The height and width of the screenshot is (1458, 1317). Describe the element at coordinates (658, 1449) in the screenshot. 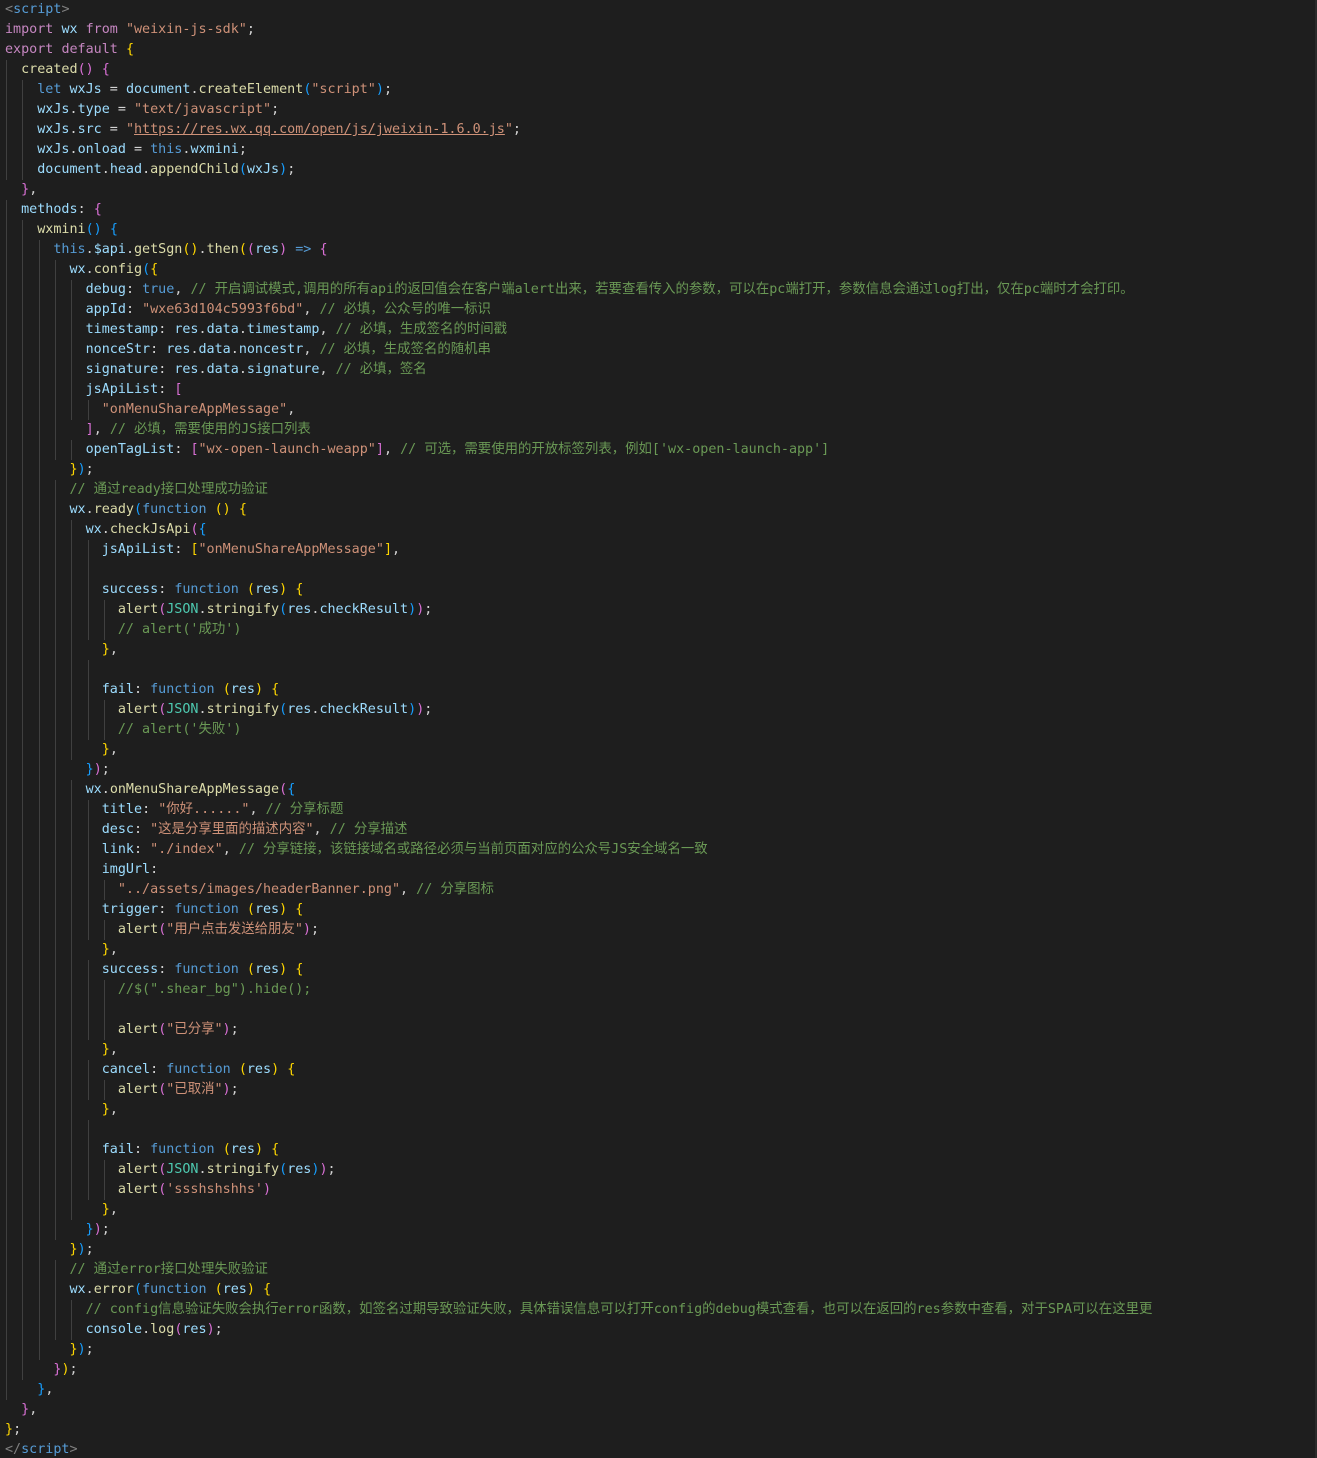

I see `code-line: </script>` at that location.